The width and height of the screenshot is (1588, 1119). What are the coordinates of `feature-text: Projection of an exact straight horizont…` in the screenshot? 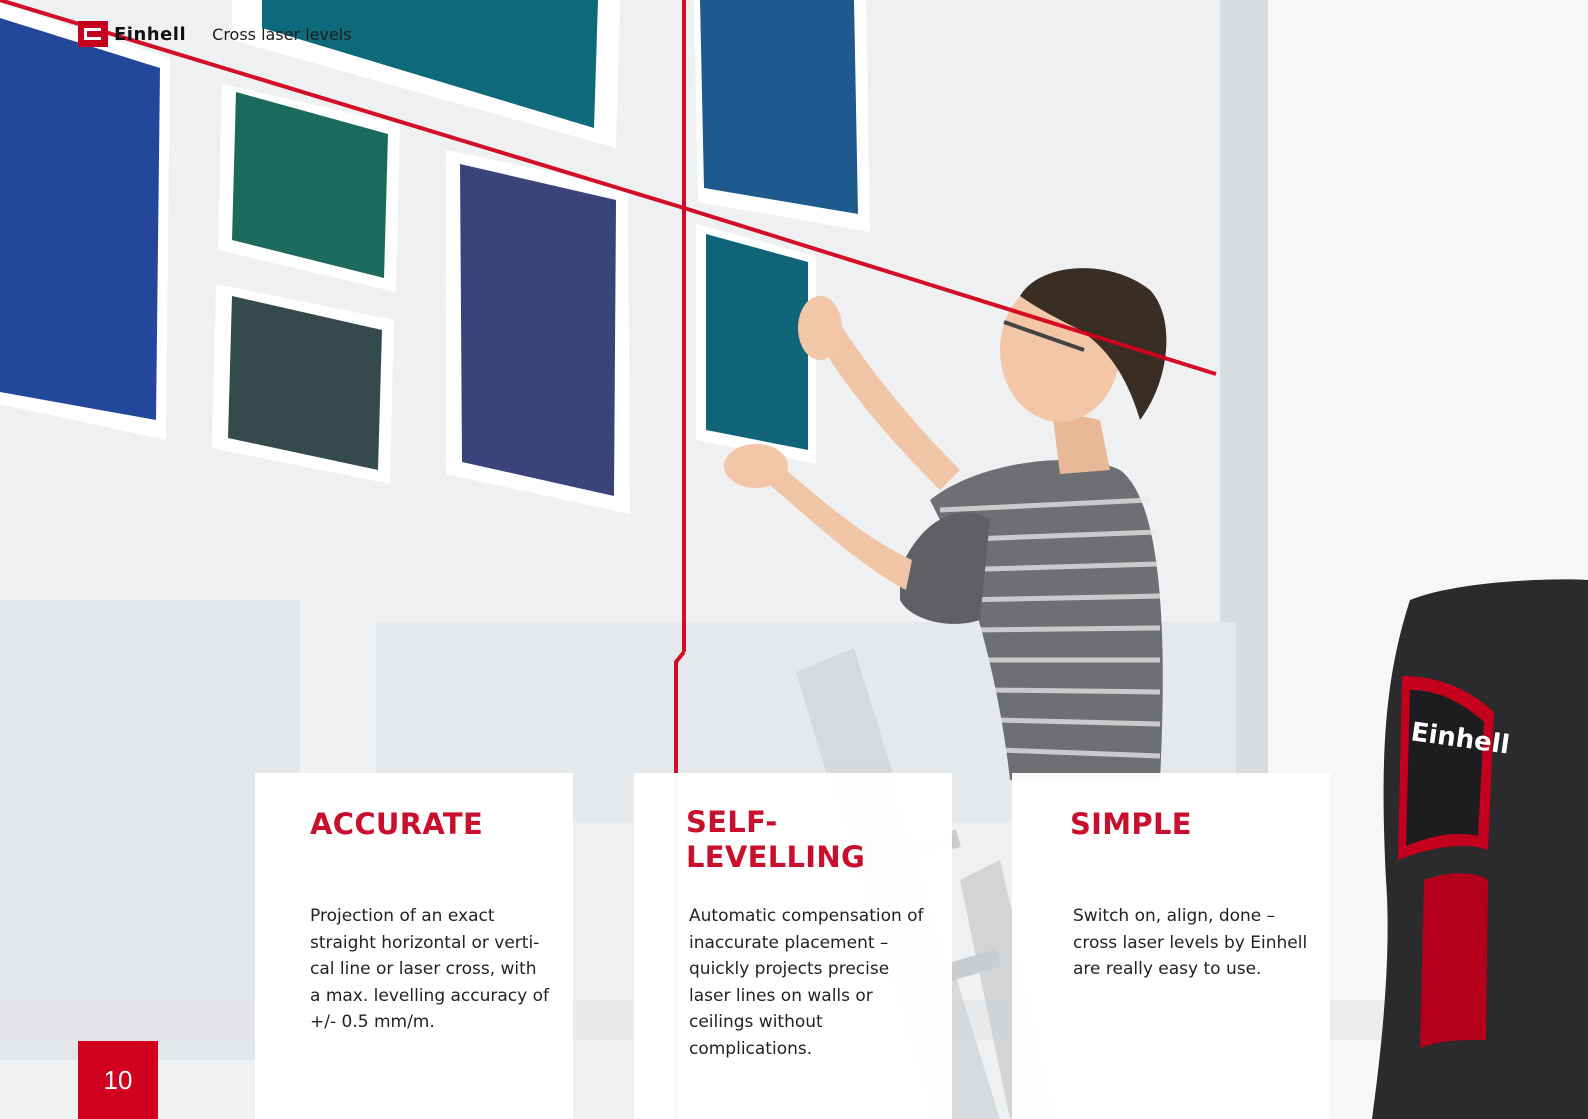 It's located at (429, 969).